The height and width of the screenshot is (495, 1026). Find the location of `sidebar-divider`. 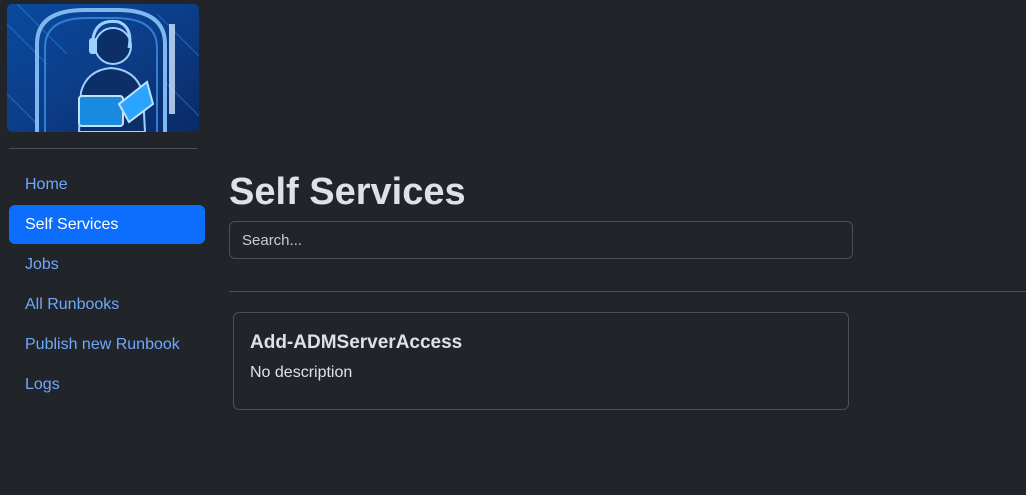

sidebar-divider is located at coordinates (103, 148).